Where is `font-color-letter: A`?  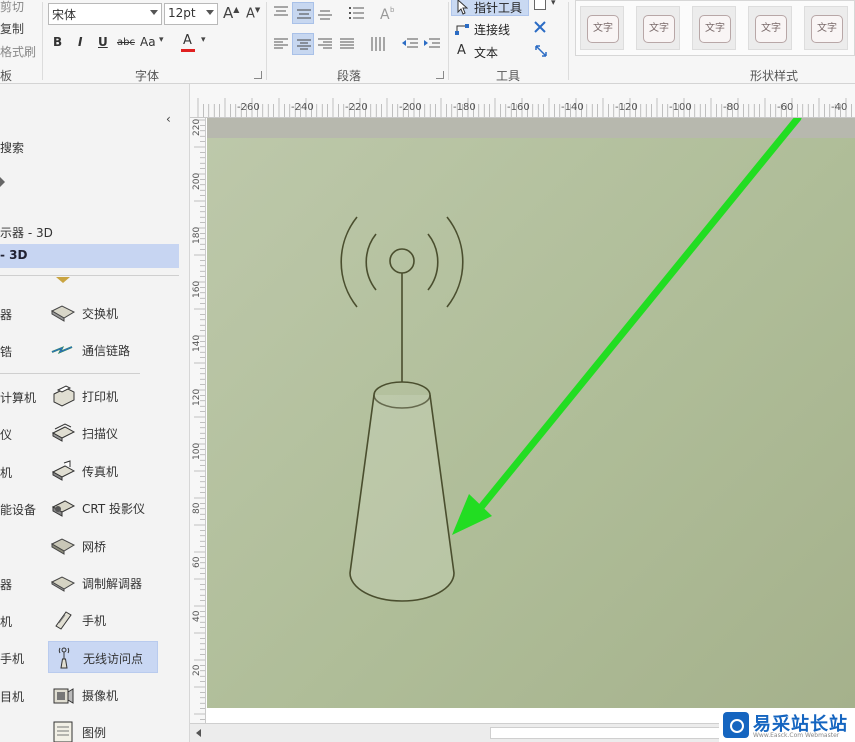
font-color-letter: A is located at coordinates (187, 40).